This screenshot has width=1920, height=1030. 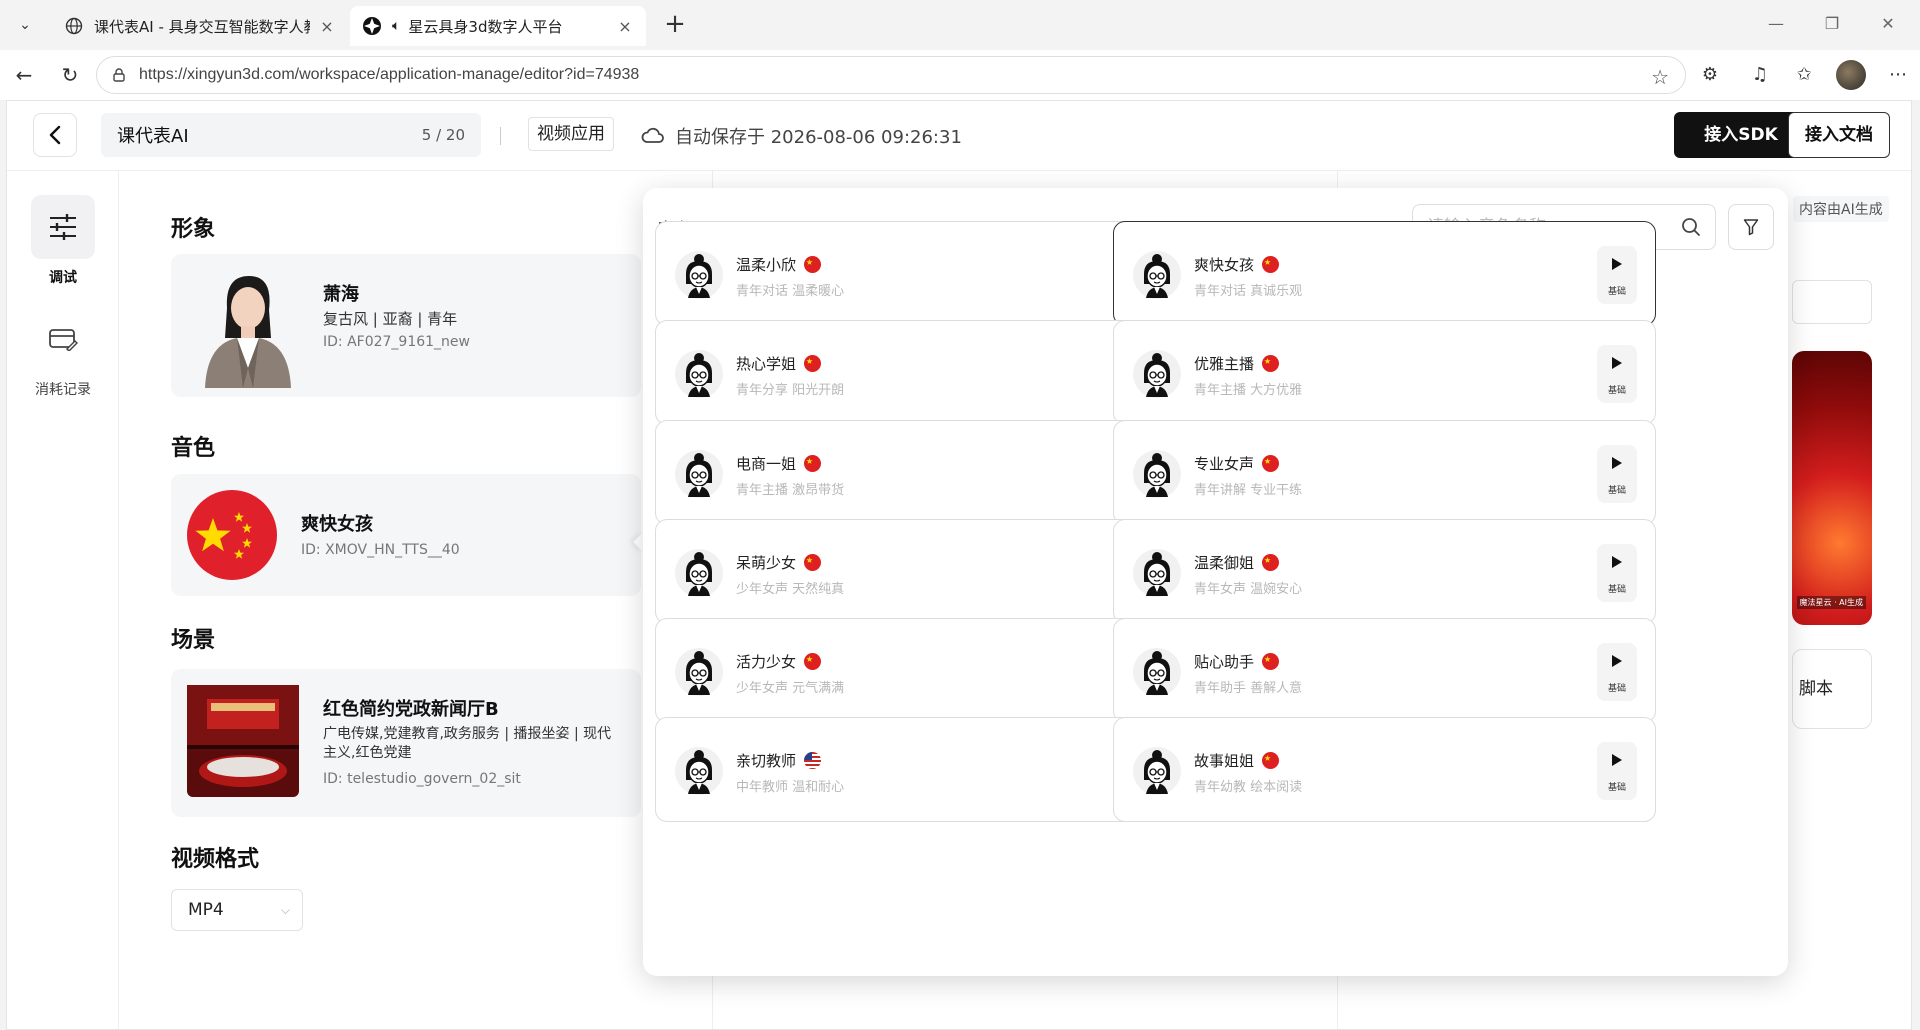 What do you see at coordinates (337, 524) in the screenshot?
I see `voice-name: 爽快女孩` at bounding box center [337, 524].